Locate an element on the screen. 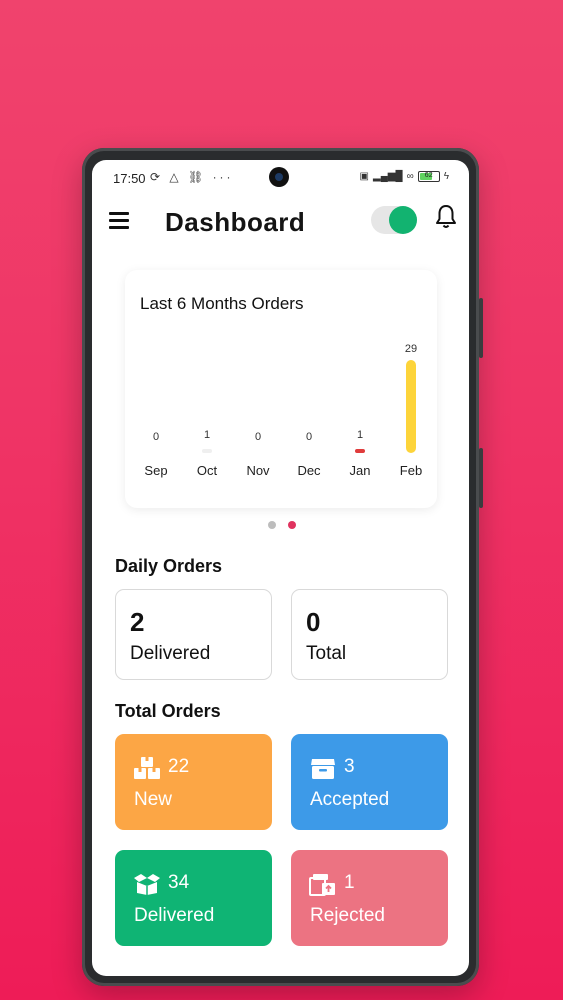 Image resolution: width=563 pixels, height=1000 pixels. daily-delivered-label: Delivered is located at coordinates (170, 653).